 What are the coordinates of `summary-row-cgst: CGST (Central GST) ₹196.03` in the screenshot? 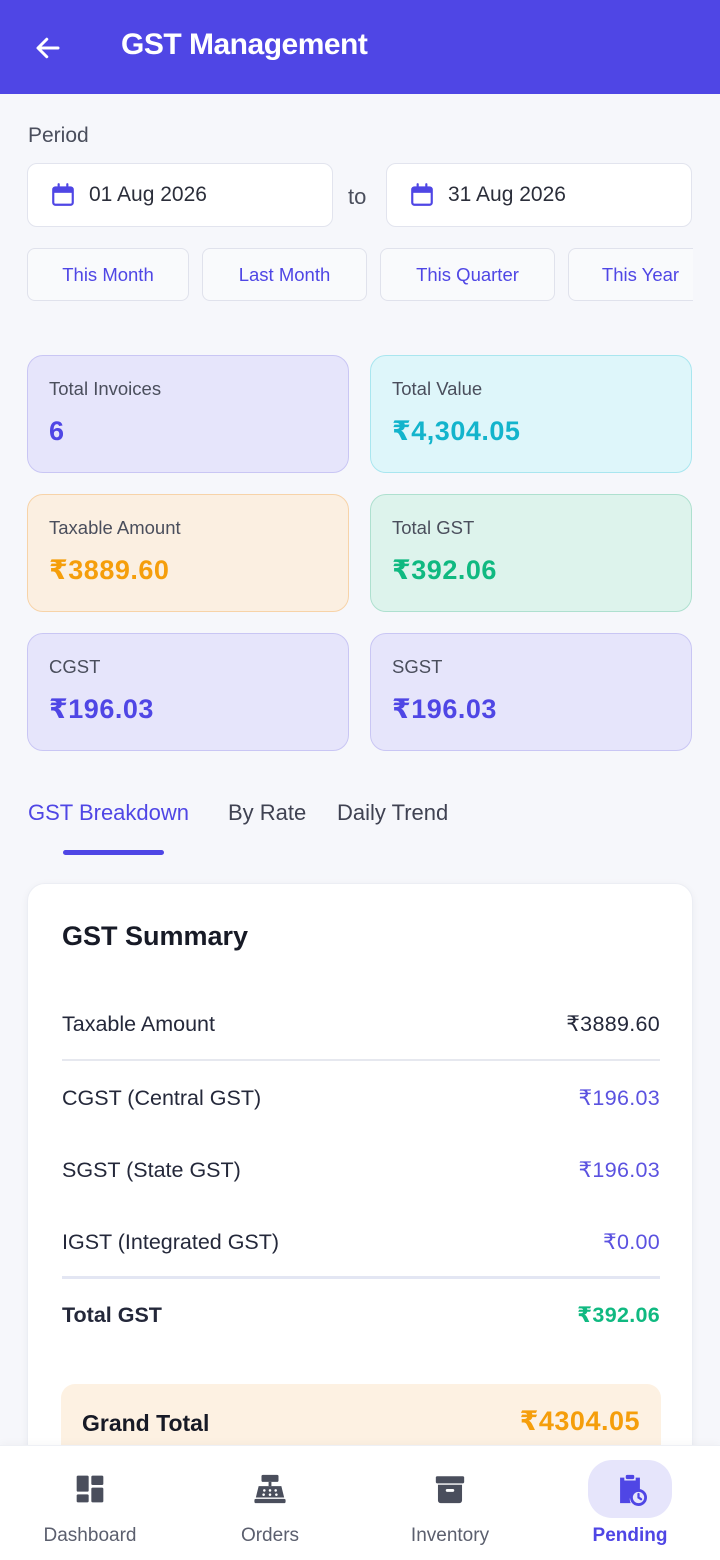 It's located at (361, 1098).